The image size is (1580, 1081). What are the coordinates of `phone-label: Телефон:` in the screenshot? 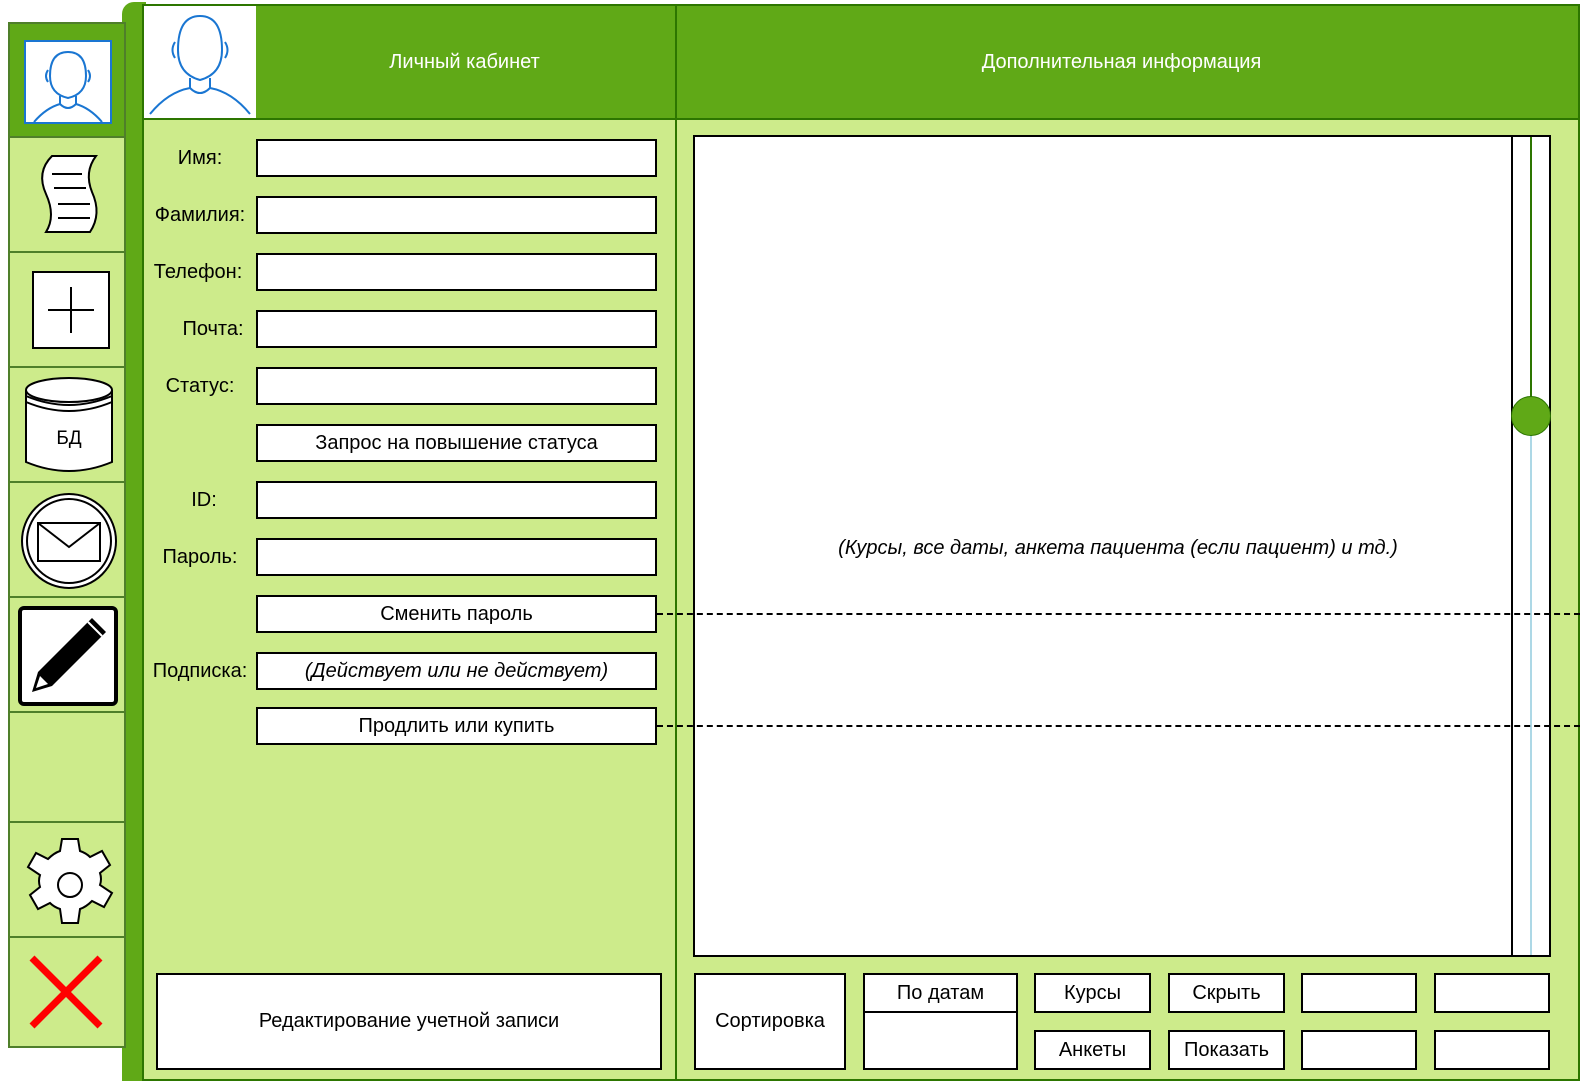 It's located at (198, 271).